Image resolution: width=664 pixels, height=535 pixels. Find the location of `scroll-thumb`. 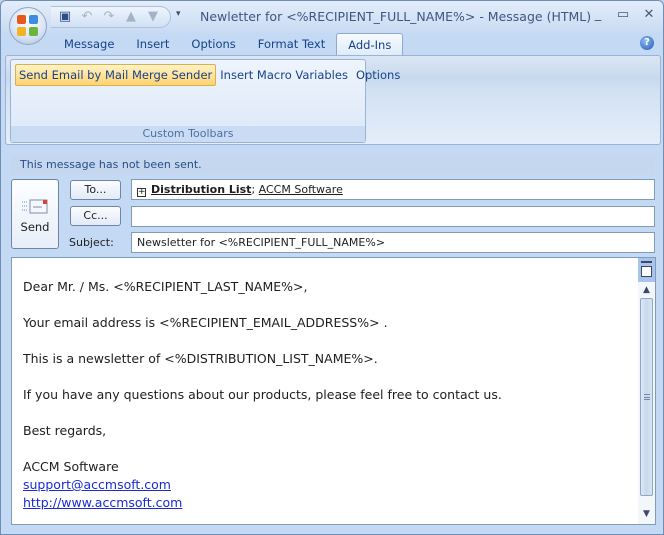

scroll-thumb is located at coordinates (646, 397).